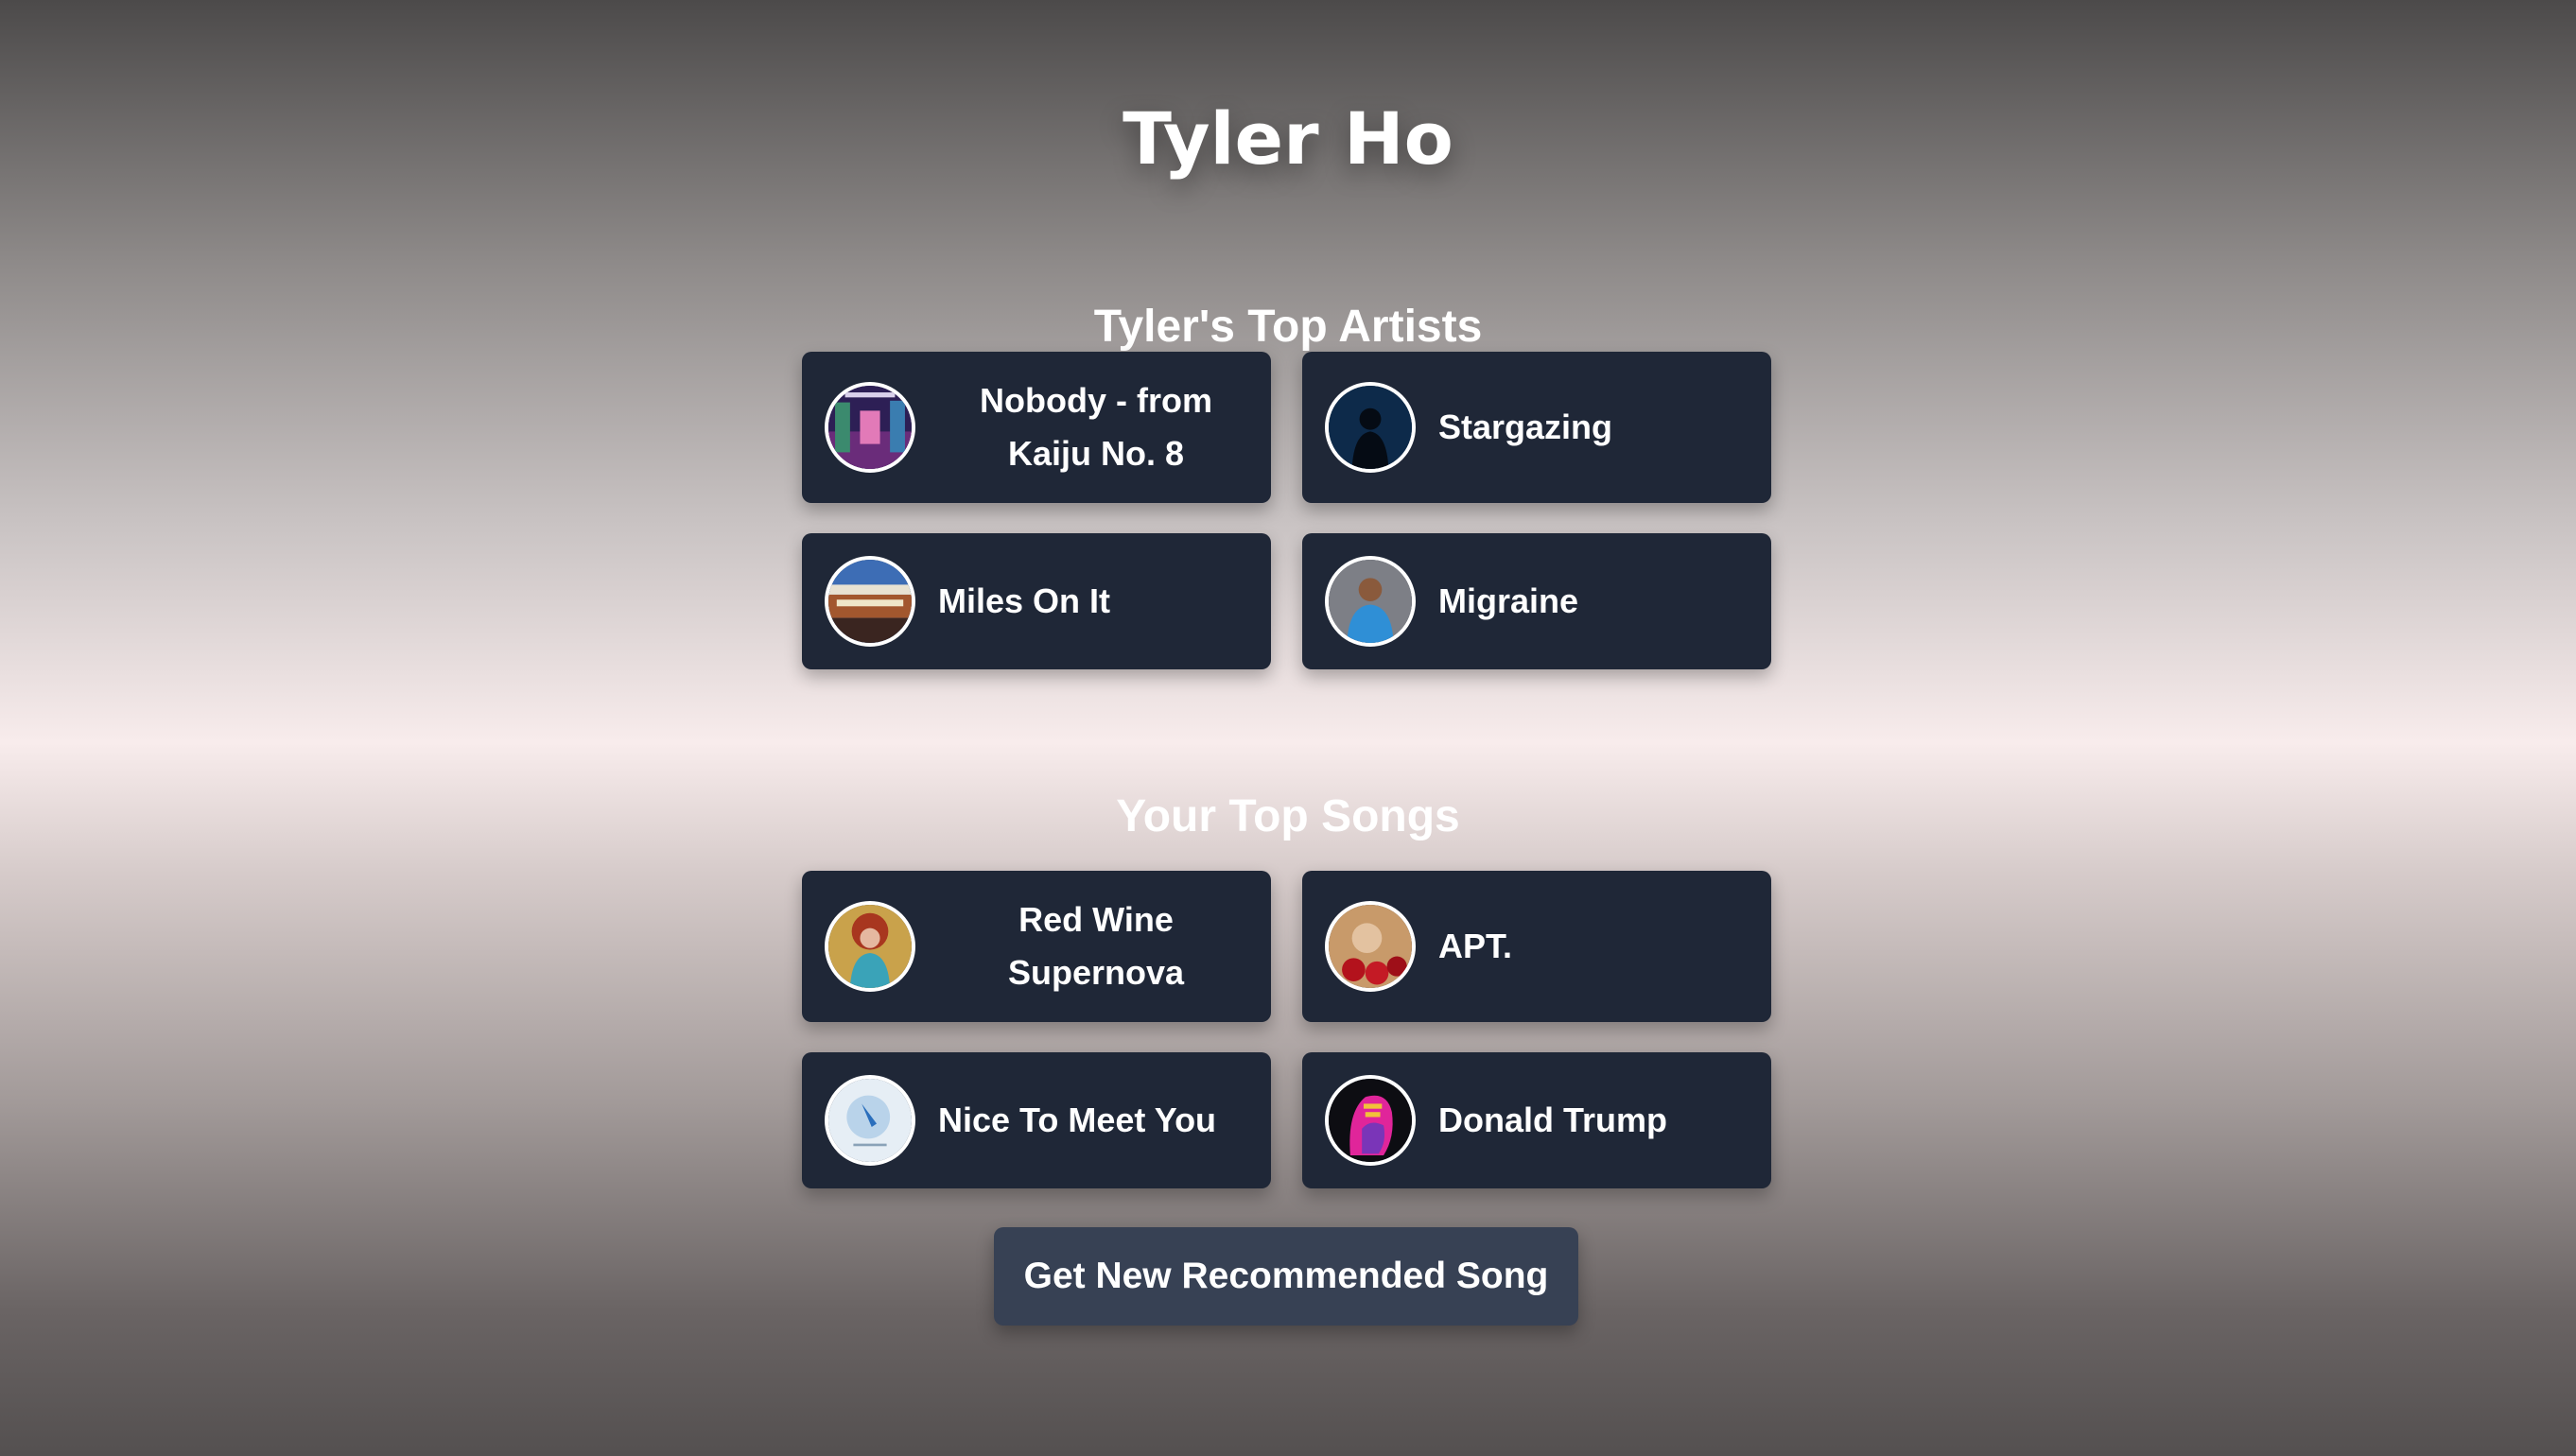 This screenshot has height=1456, width=2576. Describe the element at coordinates (1096, 946) in the screenshot. I see `song-title: Red Wine Supernova` at that location.